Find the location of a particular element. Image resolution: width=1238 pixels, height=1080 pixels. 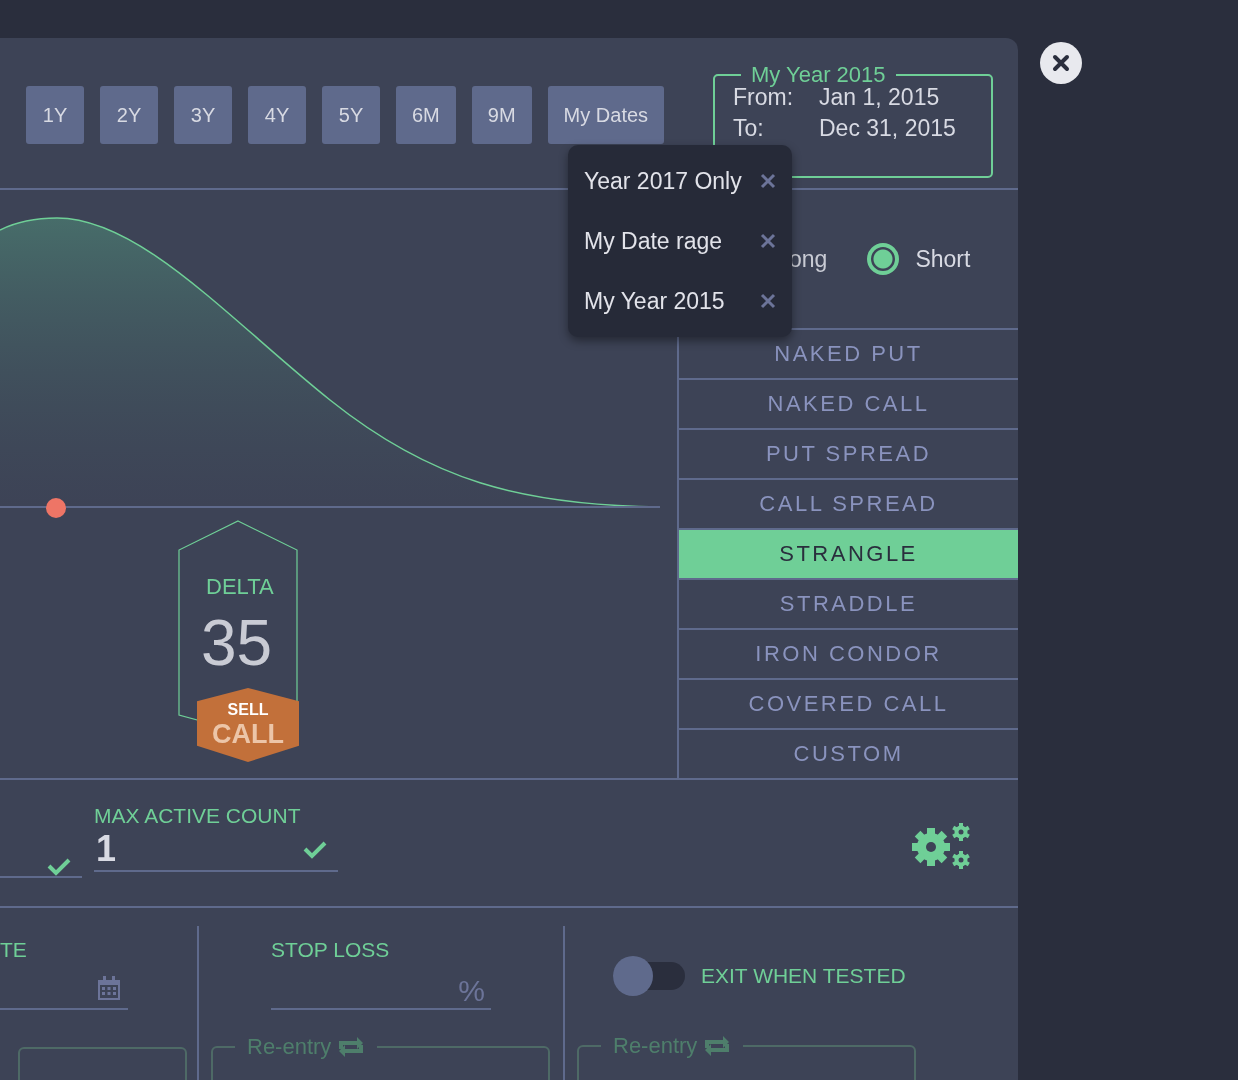

option-label: CALL is located at coordinates (248, 734).